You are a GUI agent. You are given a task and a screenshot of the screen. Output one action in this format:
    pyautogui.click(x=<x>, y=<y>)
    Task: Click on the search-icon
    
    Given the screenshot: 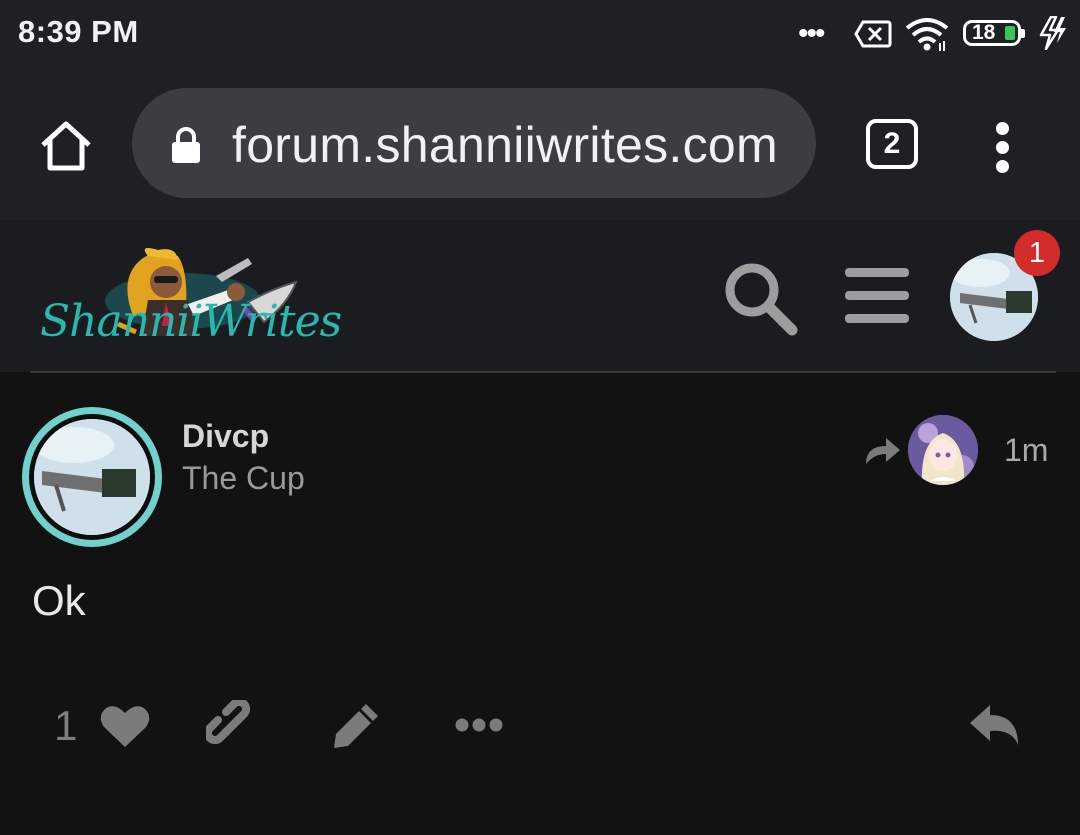 What is the action you would take?
    pyautogui.click(x=761, y=299)
    